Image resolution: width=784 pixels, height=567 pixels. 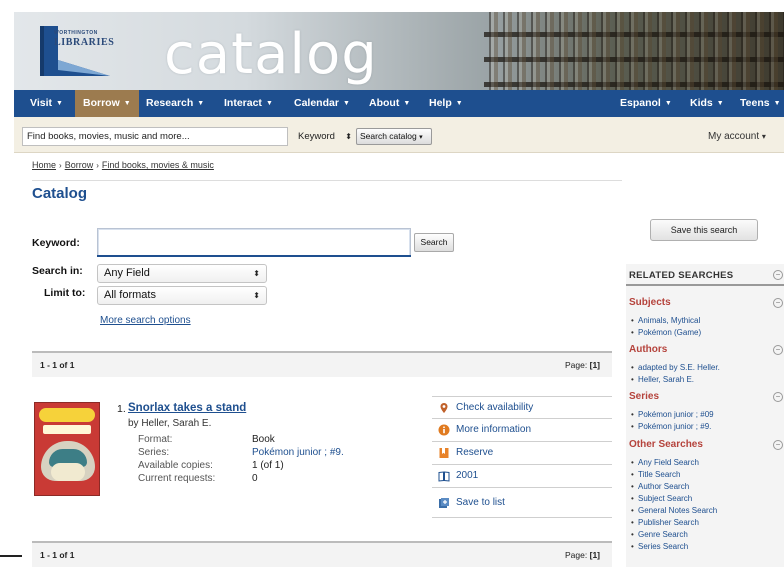 I want to click on year-link: 2001, so click(x=522, y=476).